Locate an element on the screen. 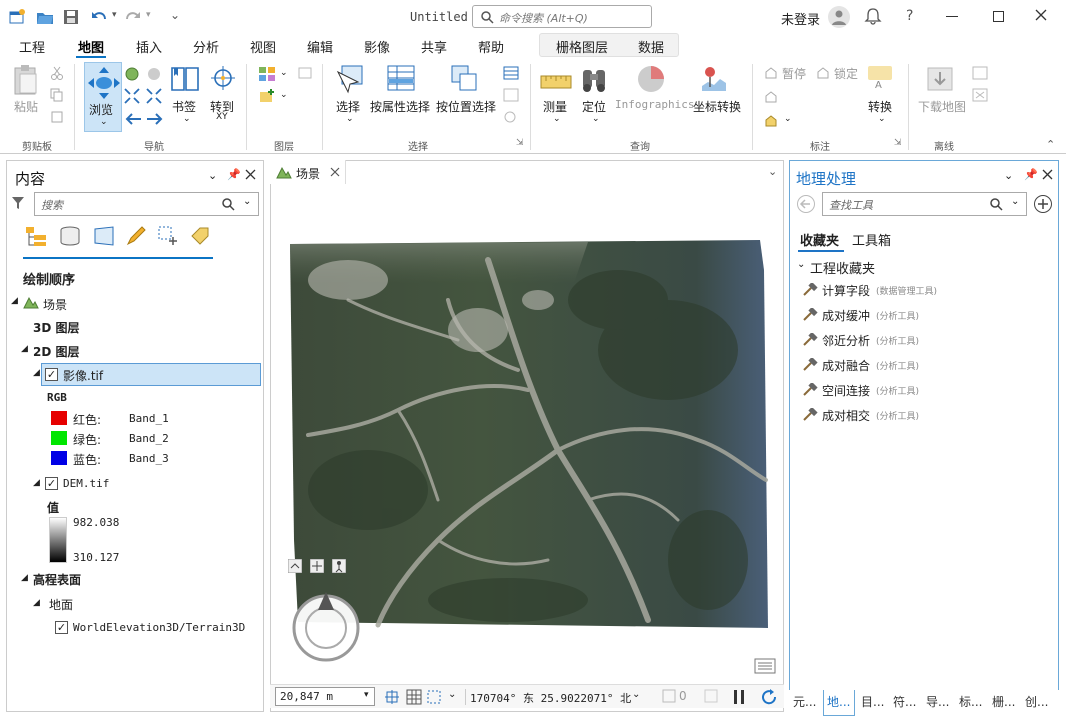  basemap-dropdown-icon: ⌄ is located at coordinates (284, 73).